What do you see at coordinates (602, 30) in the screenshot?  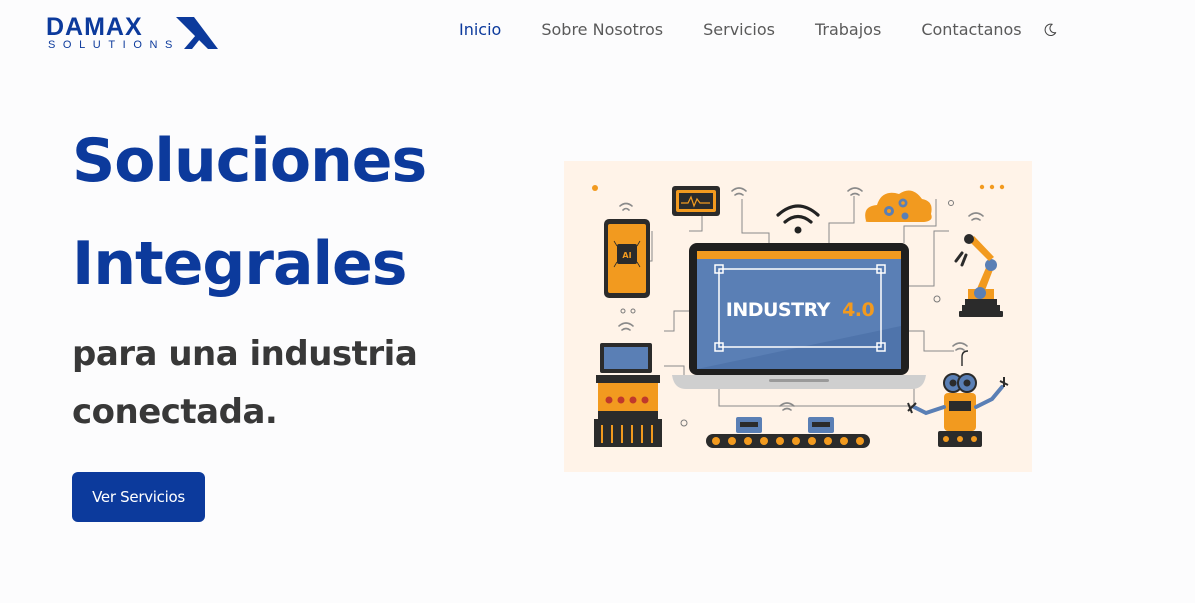 I see `nav-item-sobre-nosotros: Sobre Nosotros` at bounding box center [602, 30].